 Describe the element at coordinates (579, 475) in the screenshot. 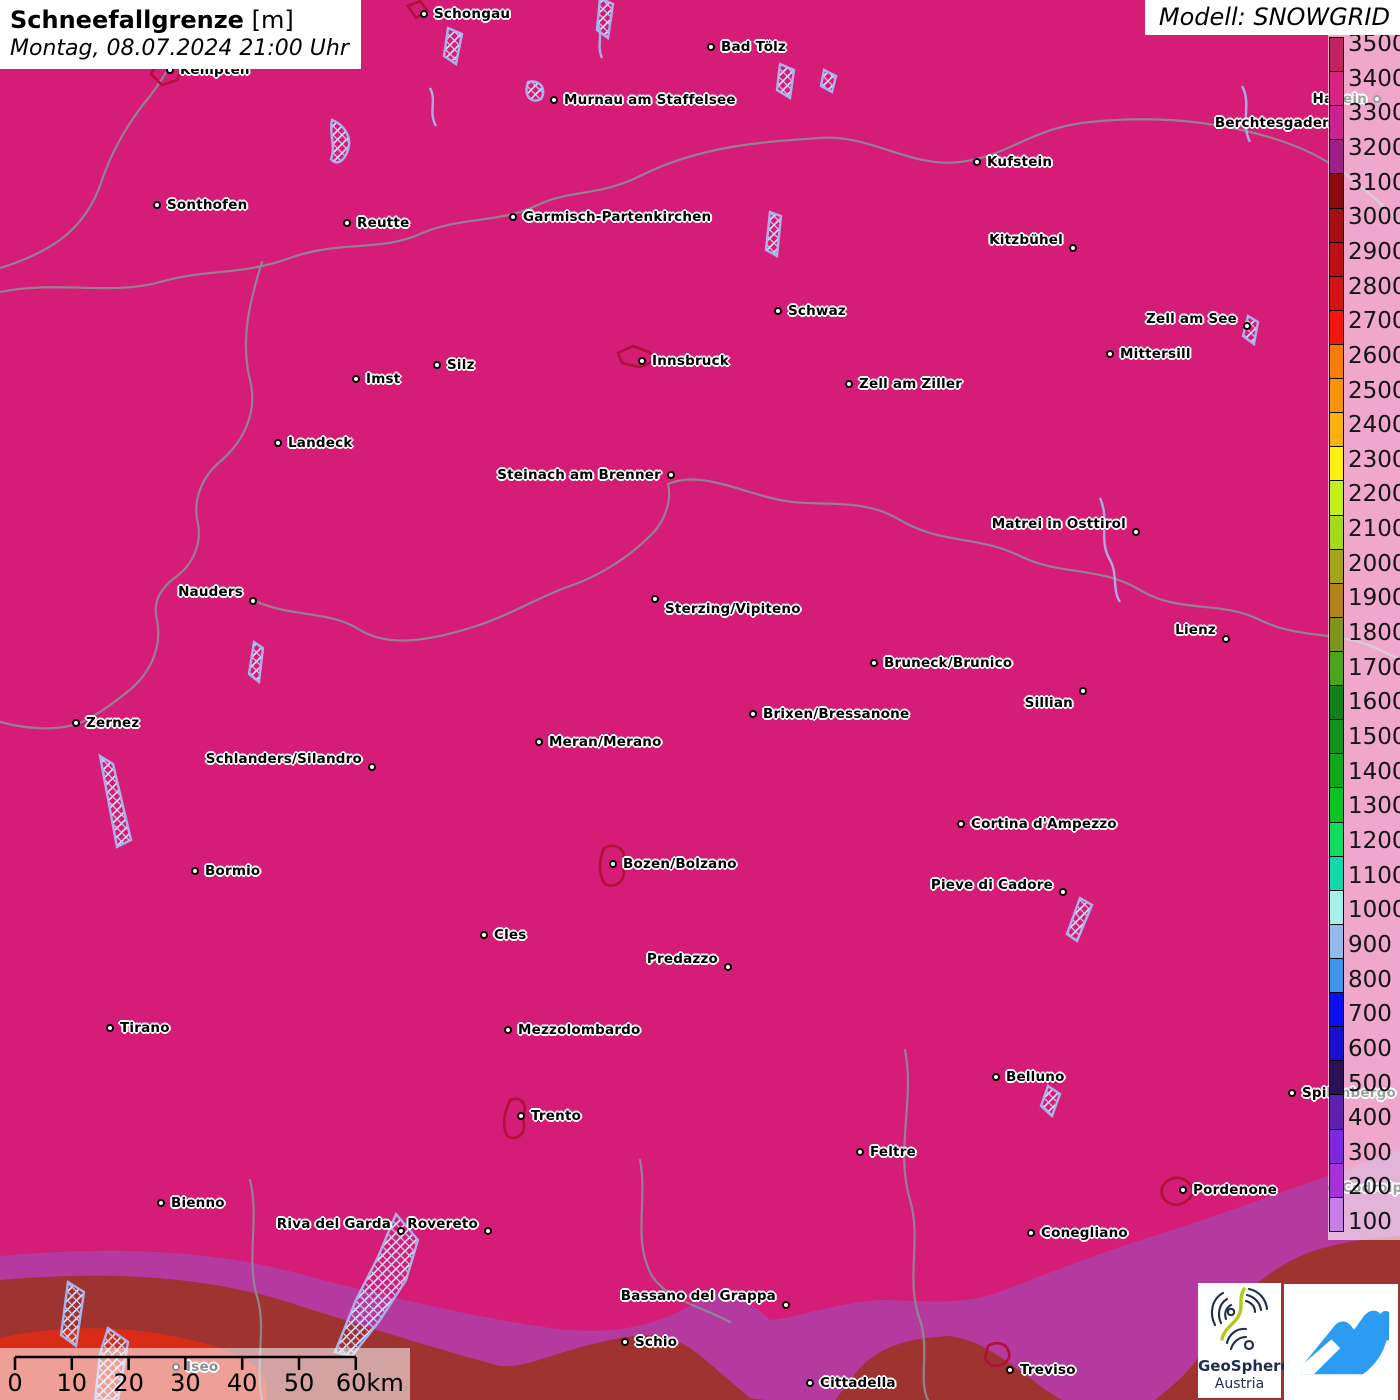

I see `city-label: Steinach am Brenner` at that location.